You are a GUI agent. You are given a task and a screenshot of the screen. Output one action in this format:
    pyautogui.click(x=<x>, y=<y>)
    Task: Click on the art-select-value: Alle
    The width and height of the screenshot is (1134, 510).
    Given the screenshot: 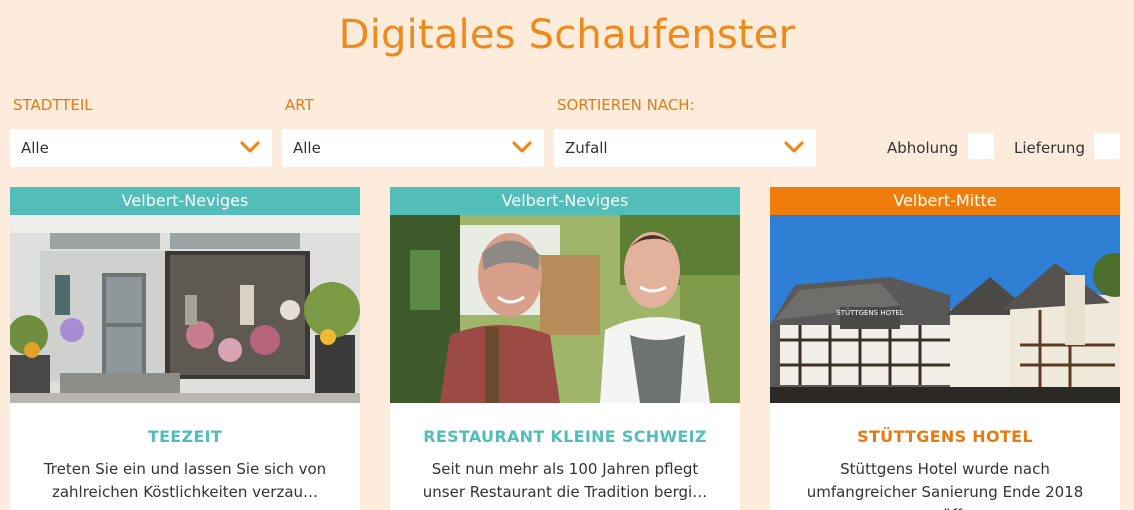 What is the action you would take?
    pyautogui.click(x=307, y=148)
    